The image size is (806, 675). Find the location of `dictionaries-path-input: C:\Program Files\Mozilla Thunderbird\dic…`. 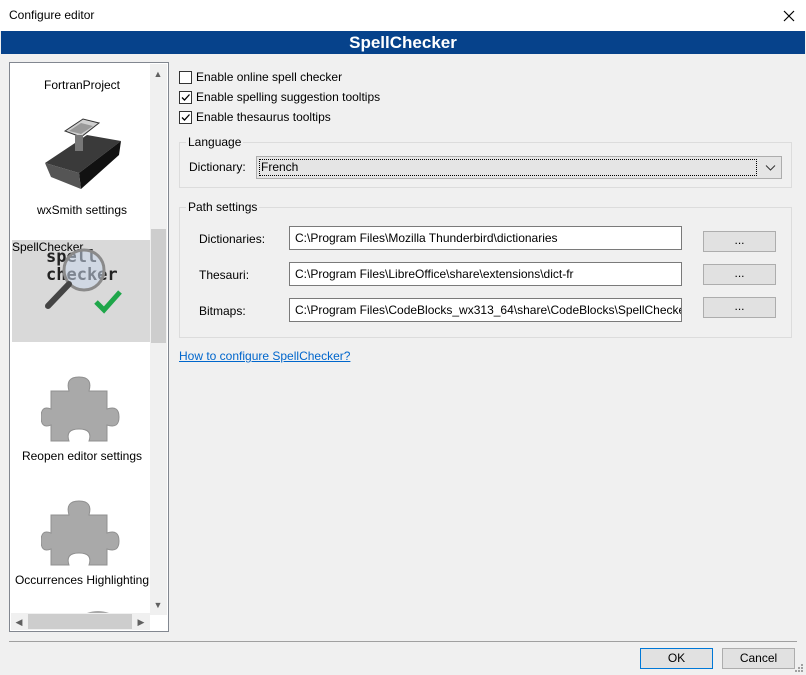

dictionaries-path-input: C:\Program Files\Mozilla Thunderbird\dic… is located at coordinates (485, 238).